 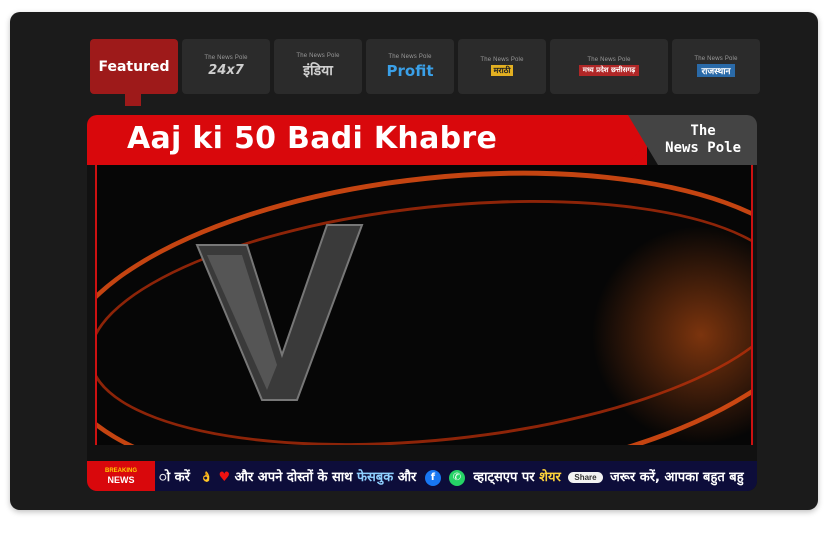 I want to click on tab-rajasthan: The News Pole राजस्थान, so click(x=716, y=66).